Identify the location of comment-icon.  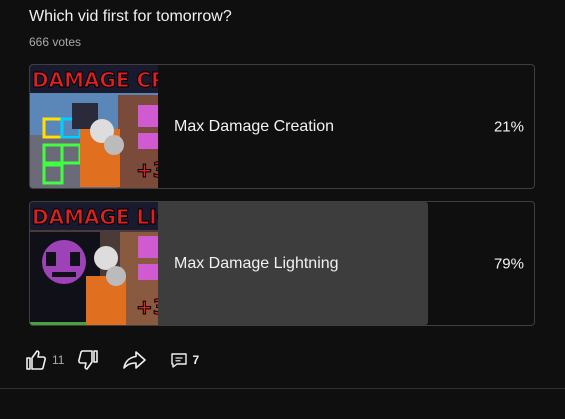
(179, 360).